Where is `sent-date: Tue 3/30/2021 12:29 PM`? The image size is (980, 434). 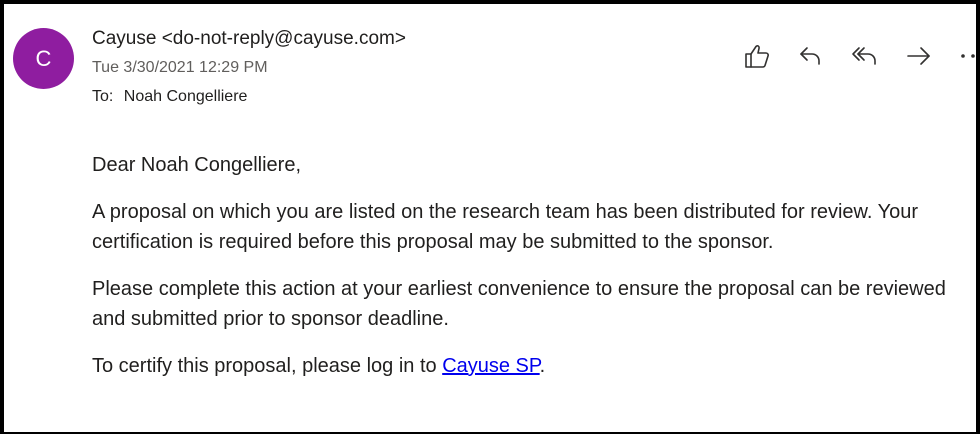
sent-date: Tue 3/30/2021 12:29 PM is located at coordinates (180, 67).